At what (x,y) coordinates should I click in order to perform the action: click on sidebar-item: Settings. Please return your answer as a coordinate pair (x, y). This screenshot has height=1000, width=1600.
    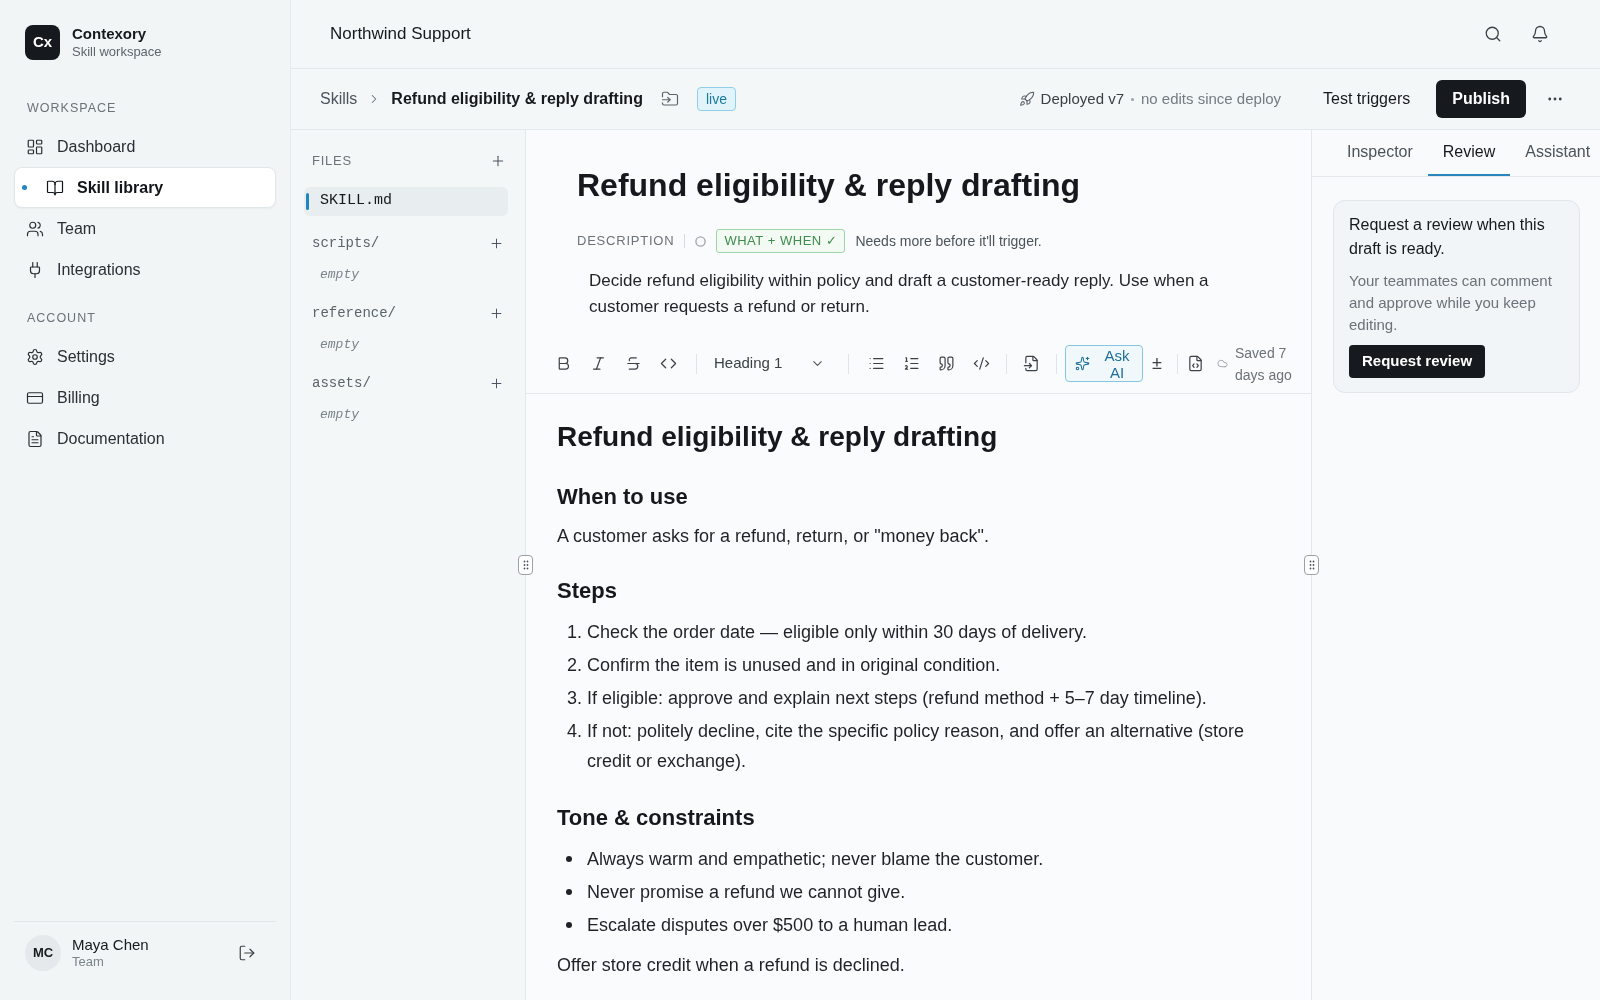
    Looking at the image, I should click on (145, 356).